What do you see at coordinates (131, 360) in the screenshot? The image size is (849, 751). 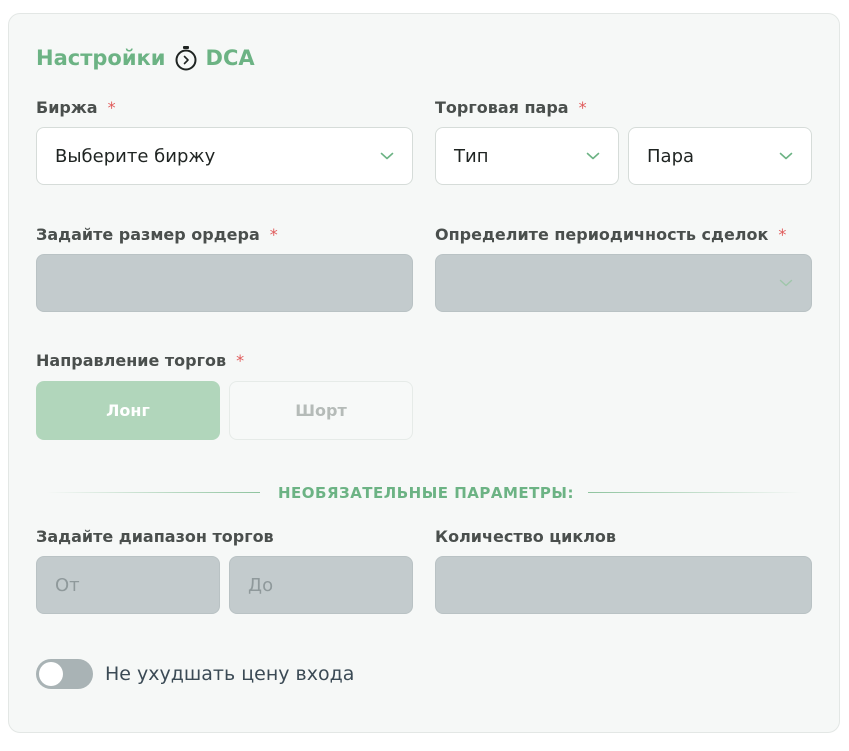 I see `direction-label-text: Направление торгов` at bounding box center [131, 360].